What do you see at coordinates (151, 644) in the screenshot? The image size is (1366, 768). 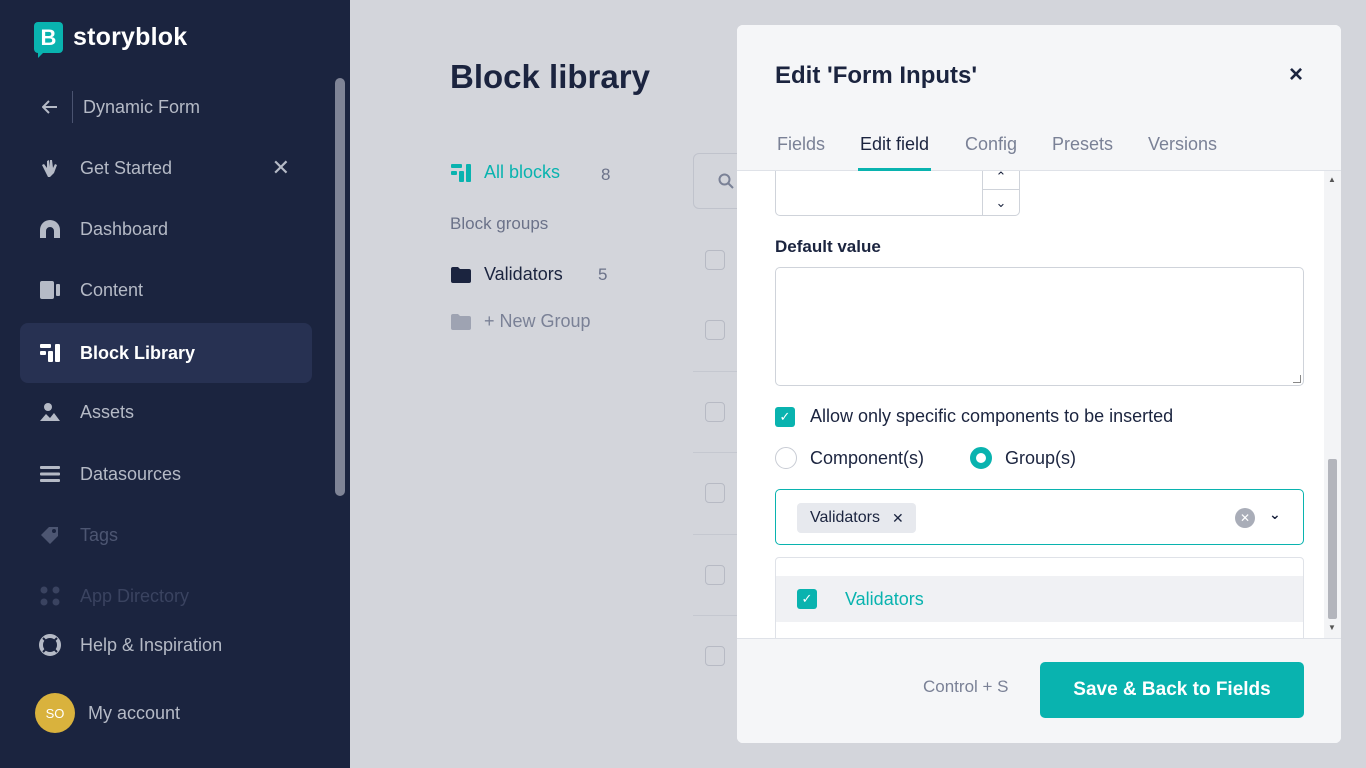 I see `sidebar-item-label: Help & Inspiration` at bounding box center [151, 644].